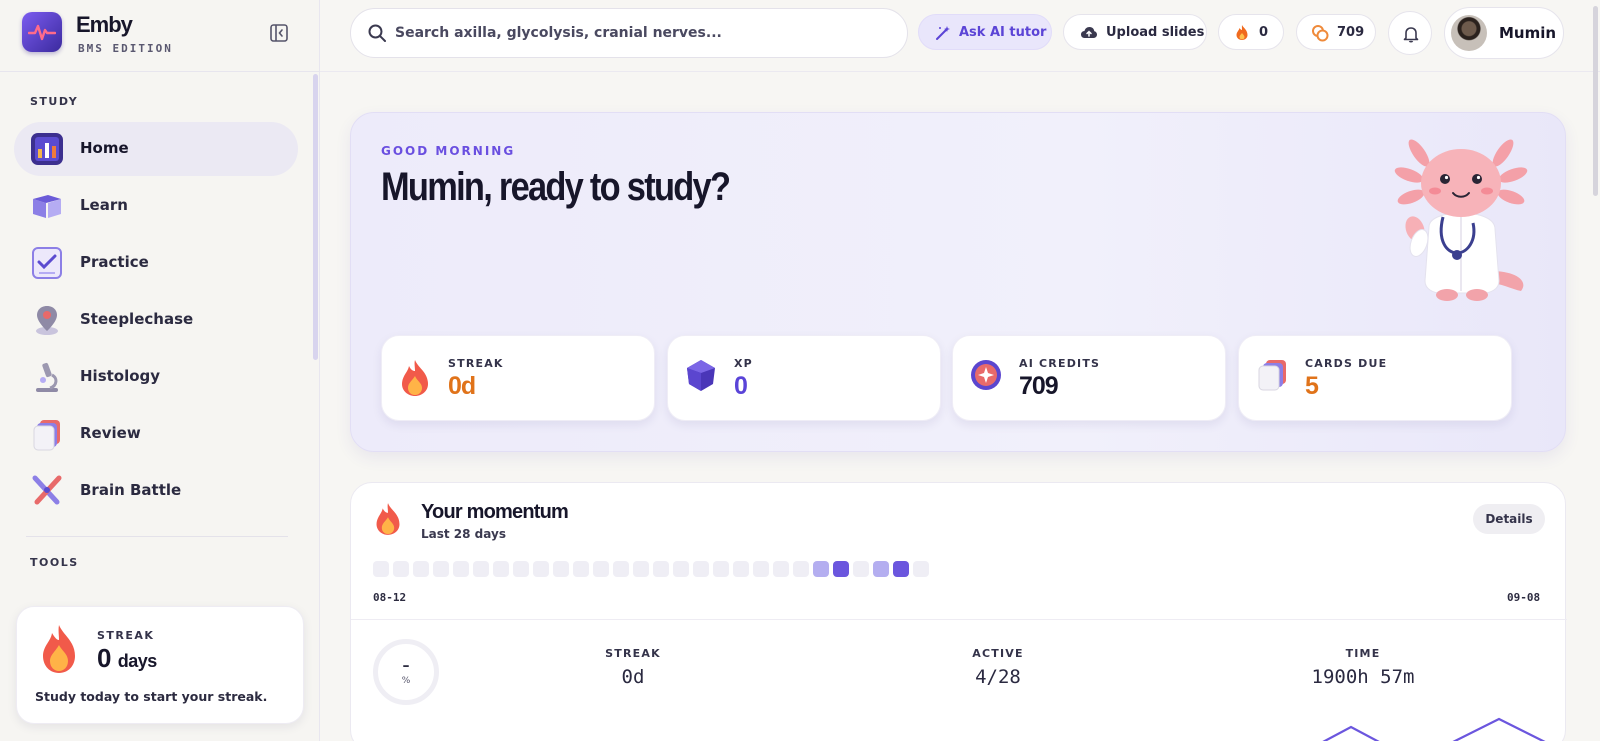 The height and width of the screenshot is (741, 1600). I want to click on stat-value: 709, so click(1039, 386).